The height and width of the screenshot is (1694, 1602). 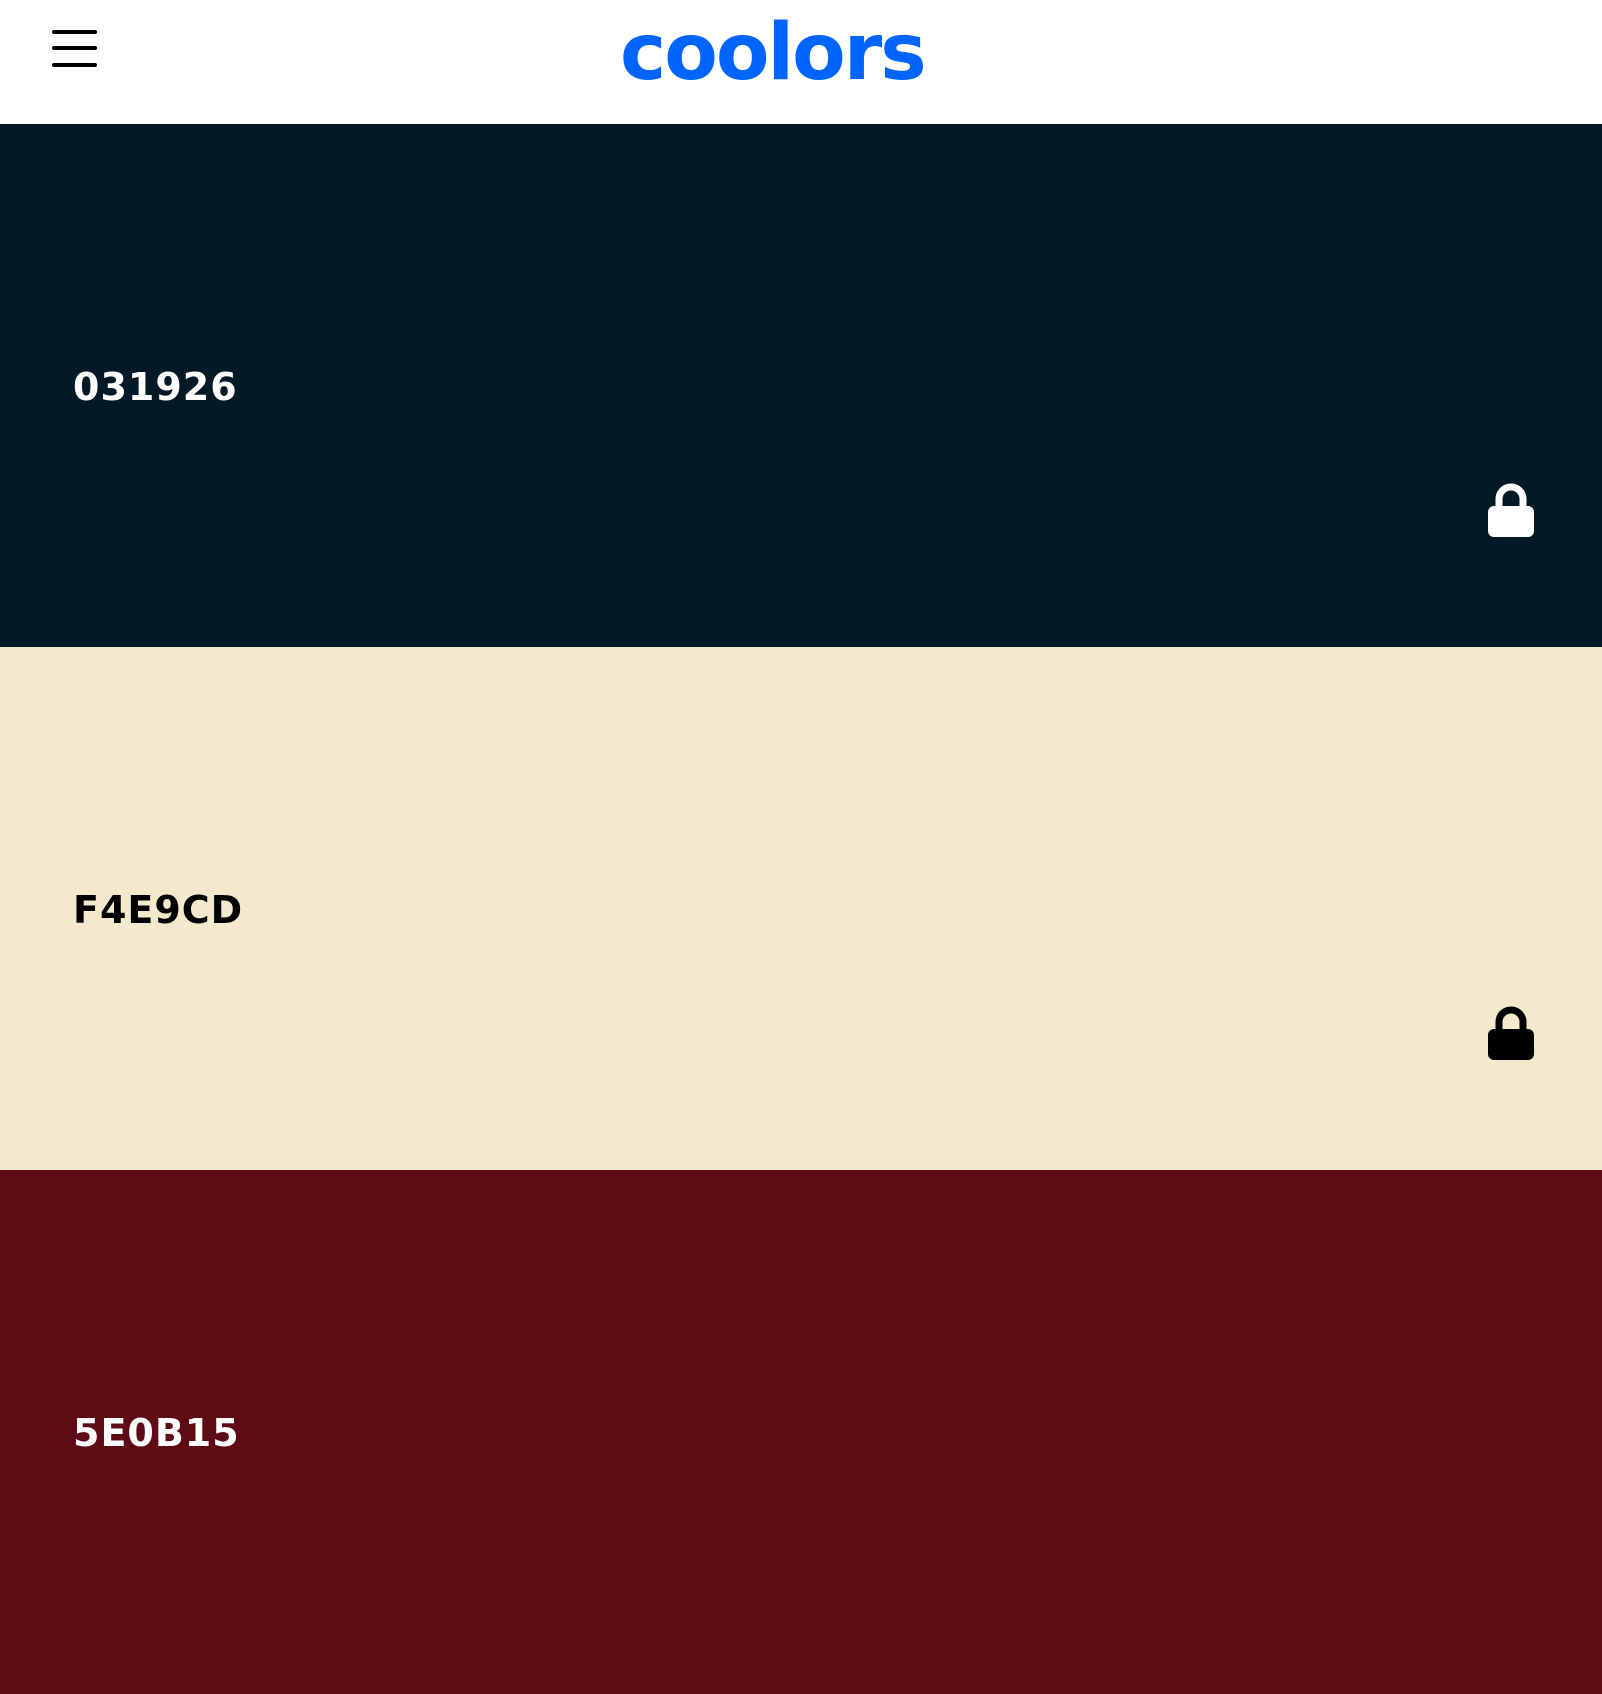 I want to click on hex-code-label: F4E9CD, so click(x=158, y=910).